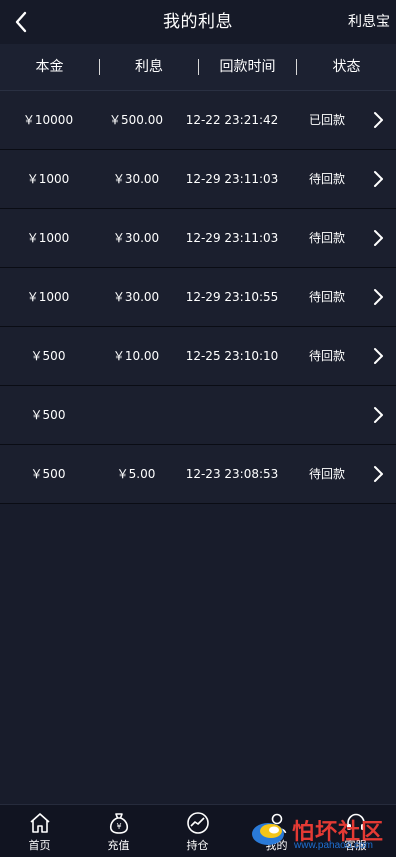 The width and height of the screenshot is (396, 857). I want to click on time-cell, so click(232, 415).